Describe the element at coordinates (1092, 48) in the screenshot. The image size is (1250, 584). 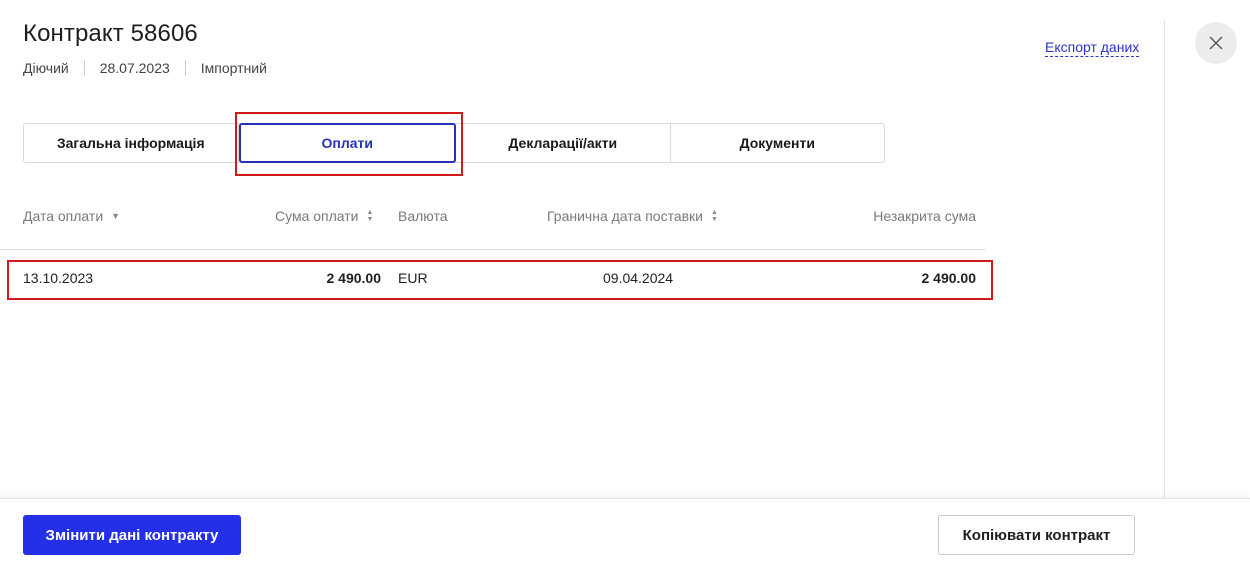
I see `export-link: Експорт даних` at that location.